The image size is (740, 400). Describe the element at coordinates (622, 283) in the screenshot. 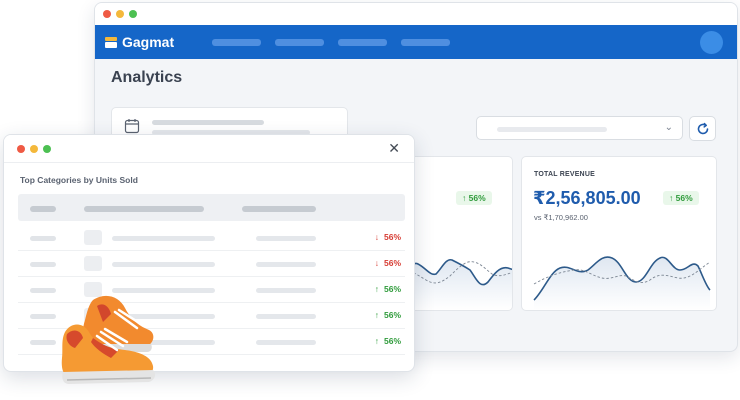

I see `sparkline-chart` at that location.